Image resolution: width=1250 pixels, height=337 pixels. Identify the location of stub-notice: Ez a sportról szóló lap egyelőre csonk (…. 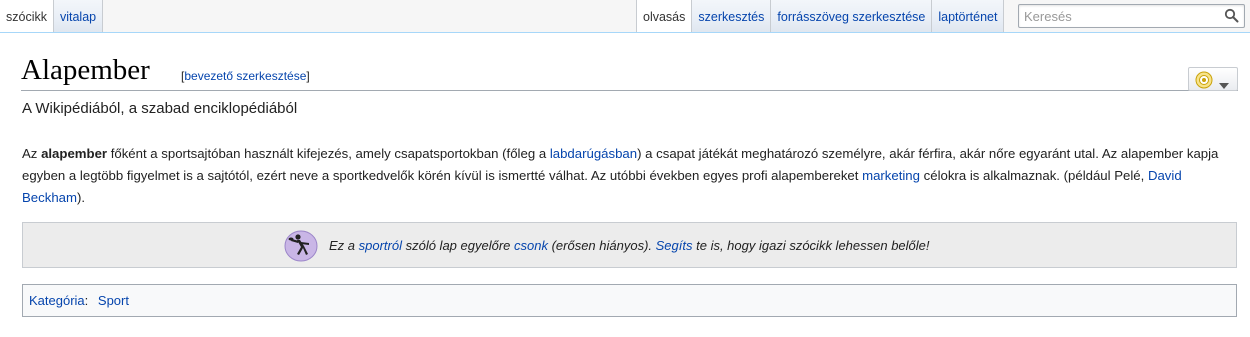
(629, 245).